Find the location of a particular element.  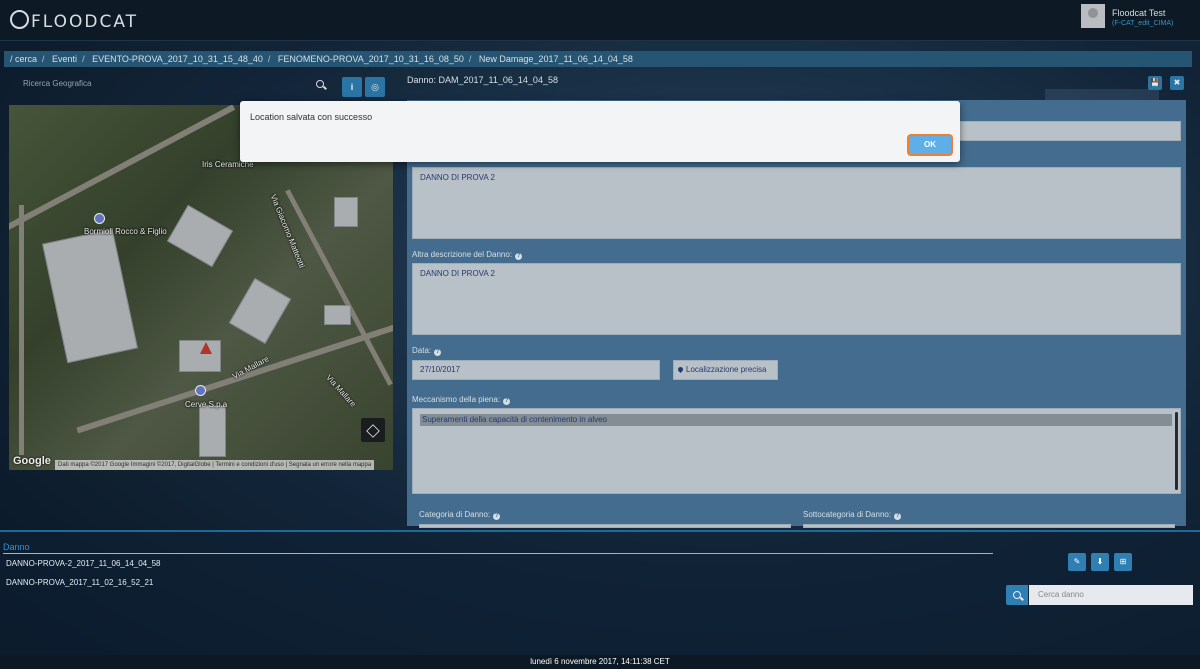

danno-search-button is located at coordinates (1017, 595).